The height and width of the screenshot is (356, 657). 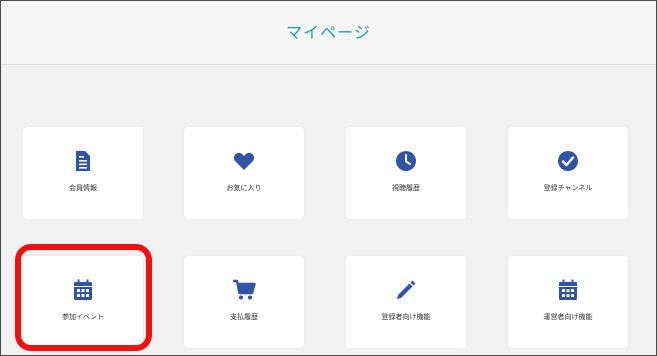 What do you see at coordinates (244, 317) in the screenshot?
I see `menu-card-label: 支払履歴` at bounding box center [244, 317].